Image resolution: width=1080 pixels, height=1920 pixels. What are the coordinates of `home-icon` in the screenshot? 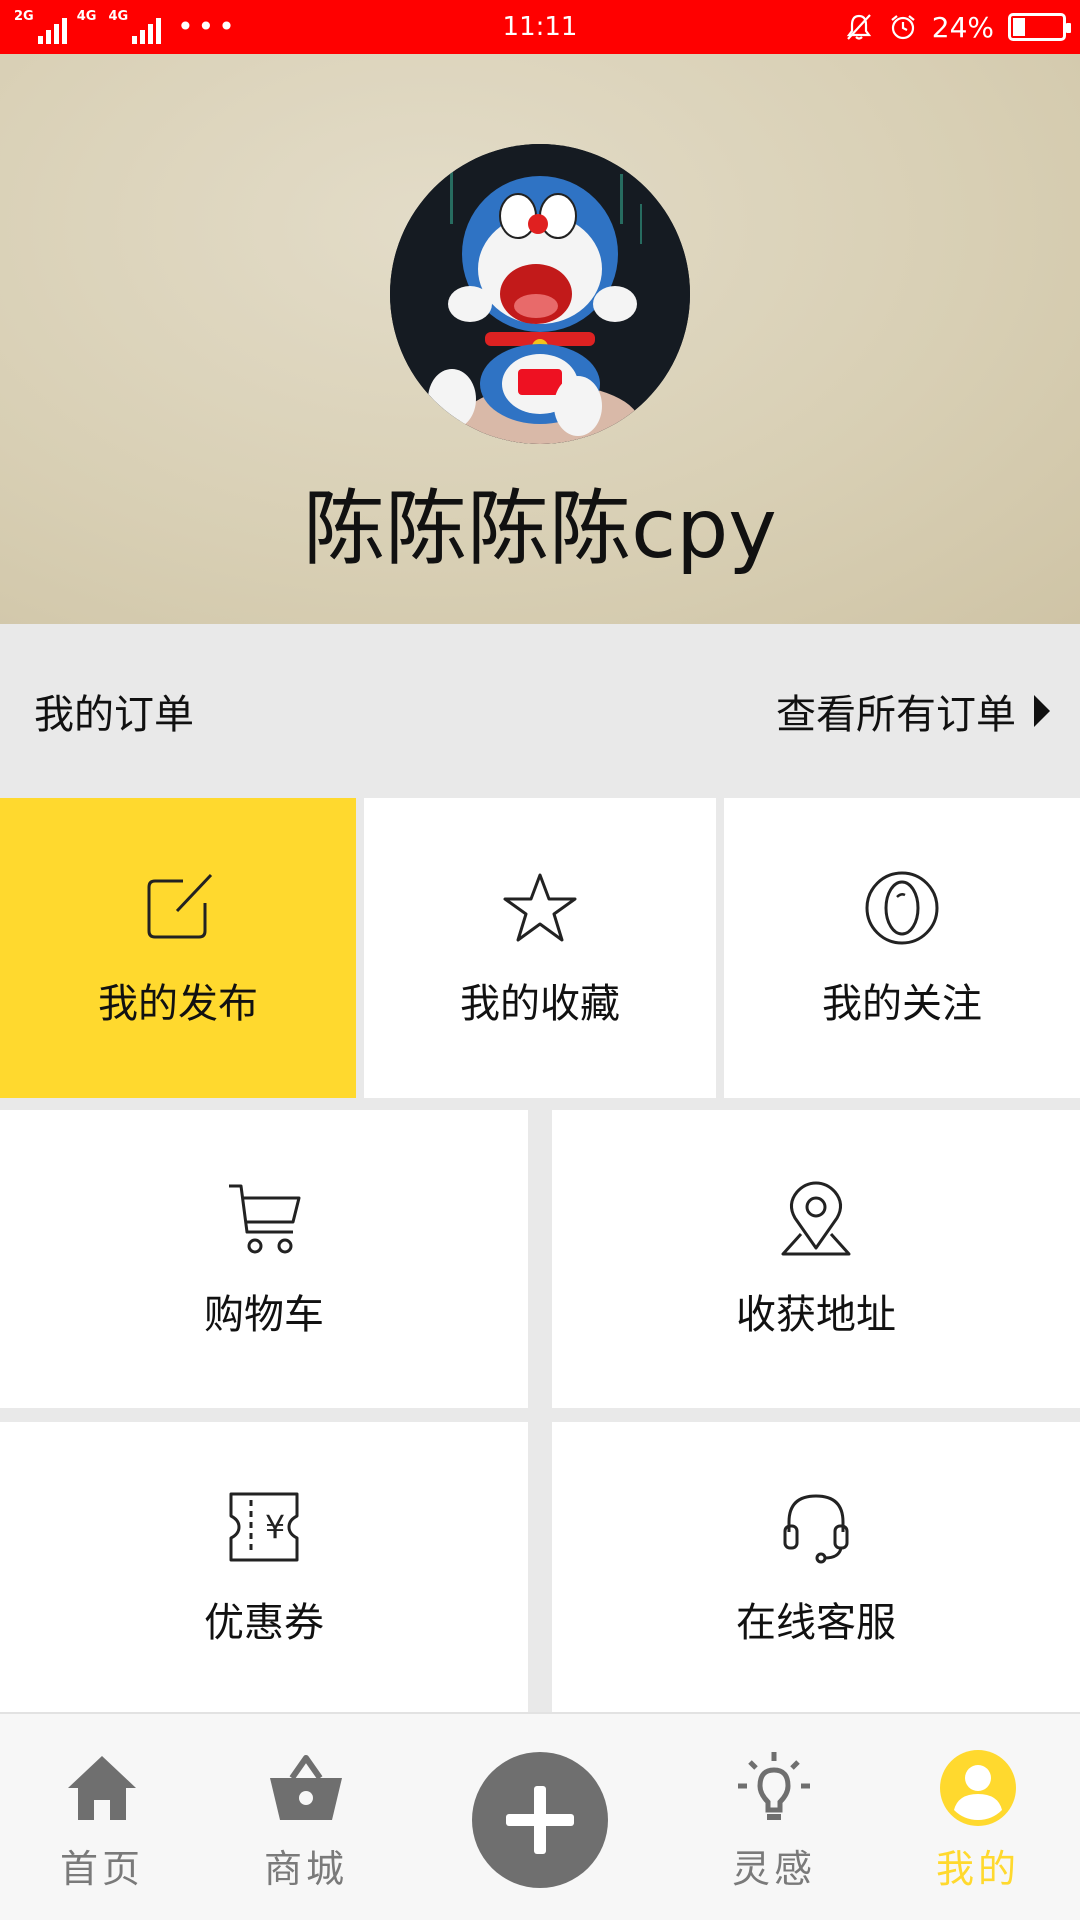 It's located at (102, 1788).